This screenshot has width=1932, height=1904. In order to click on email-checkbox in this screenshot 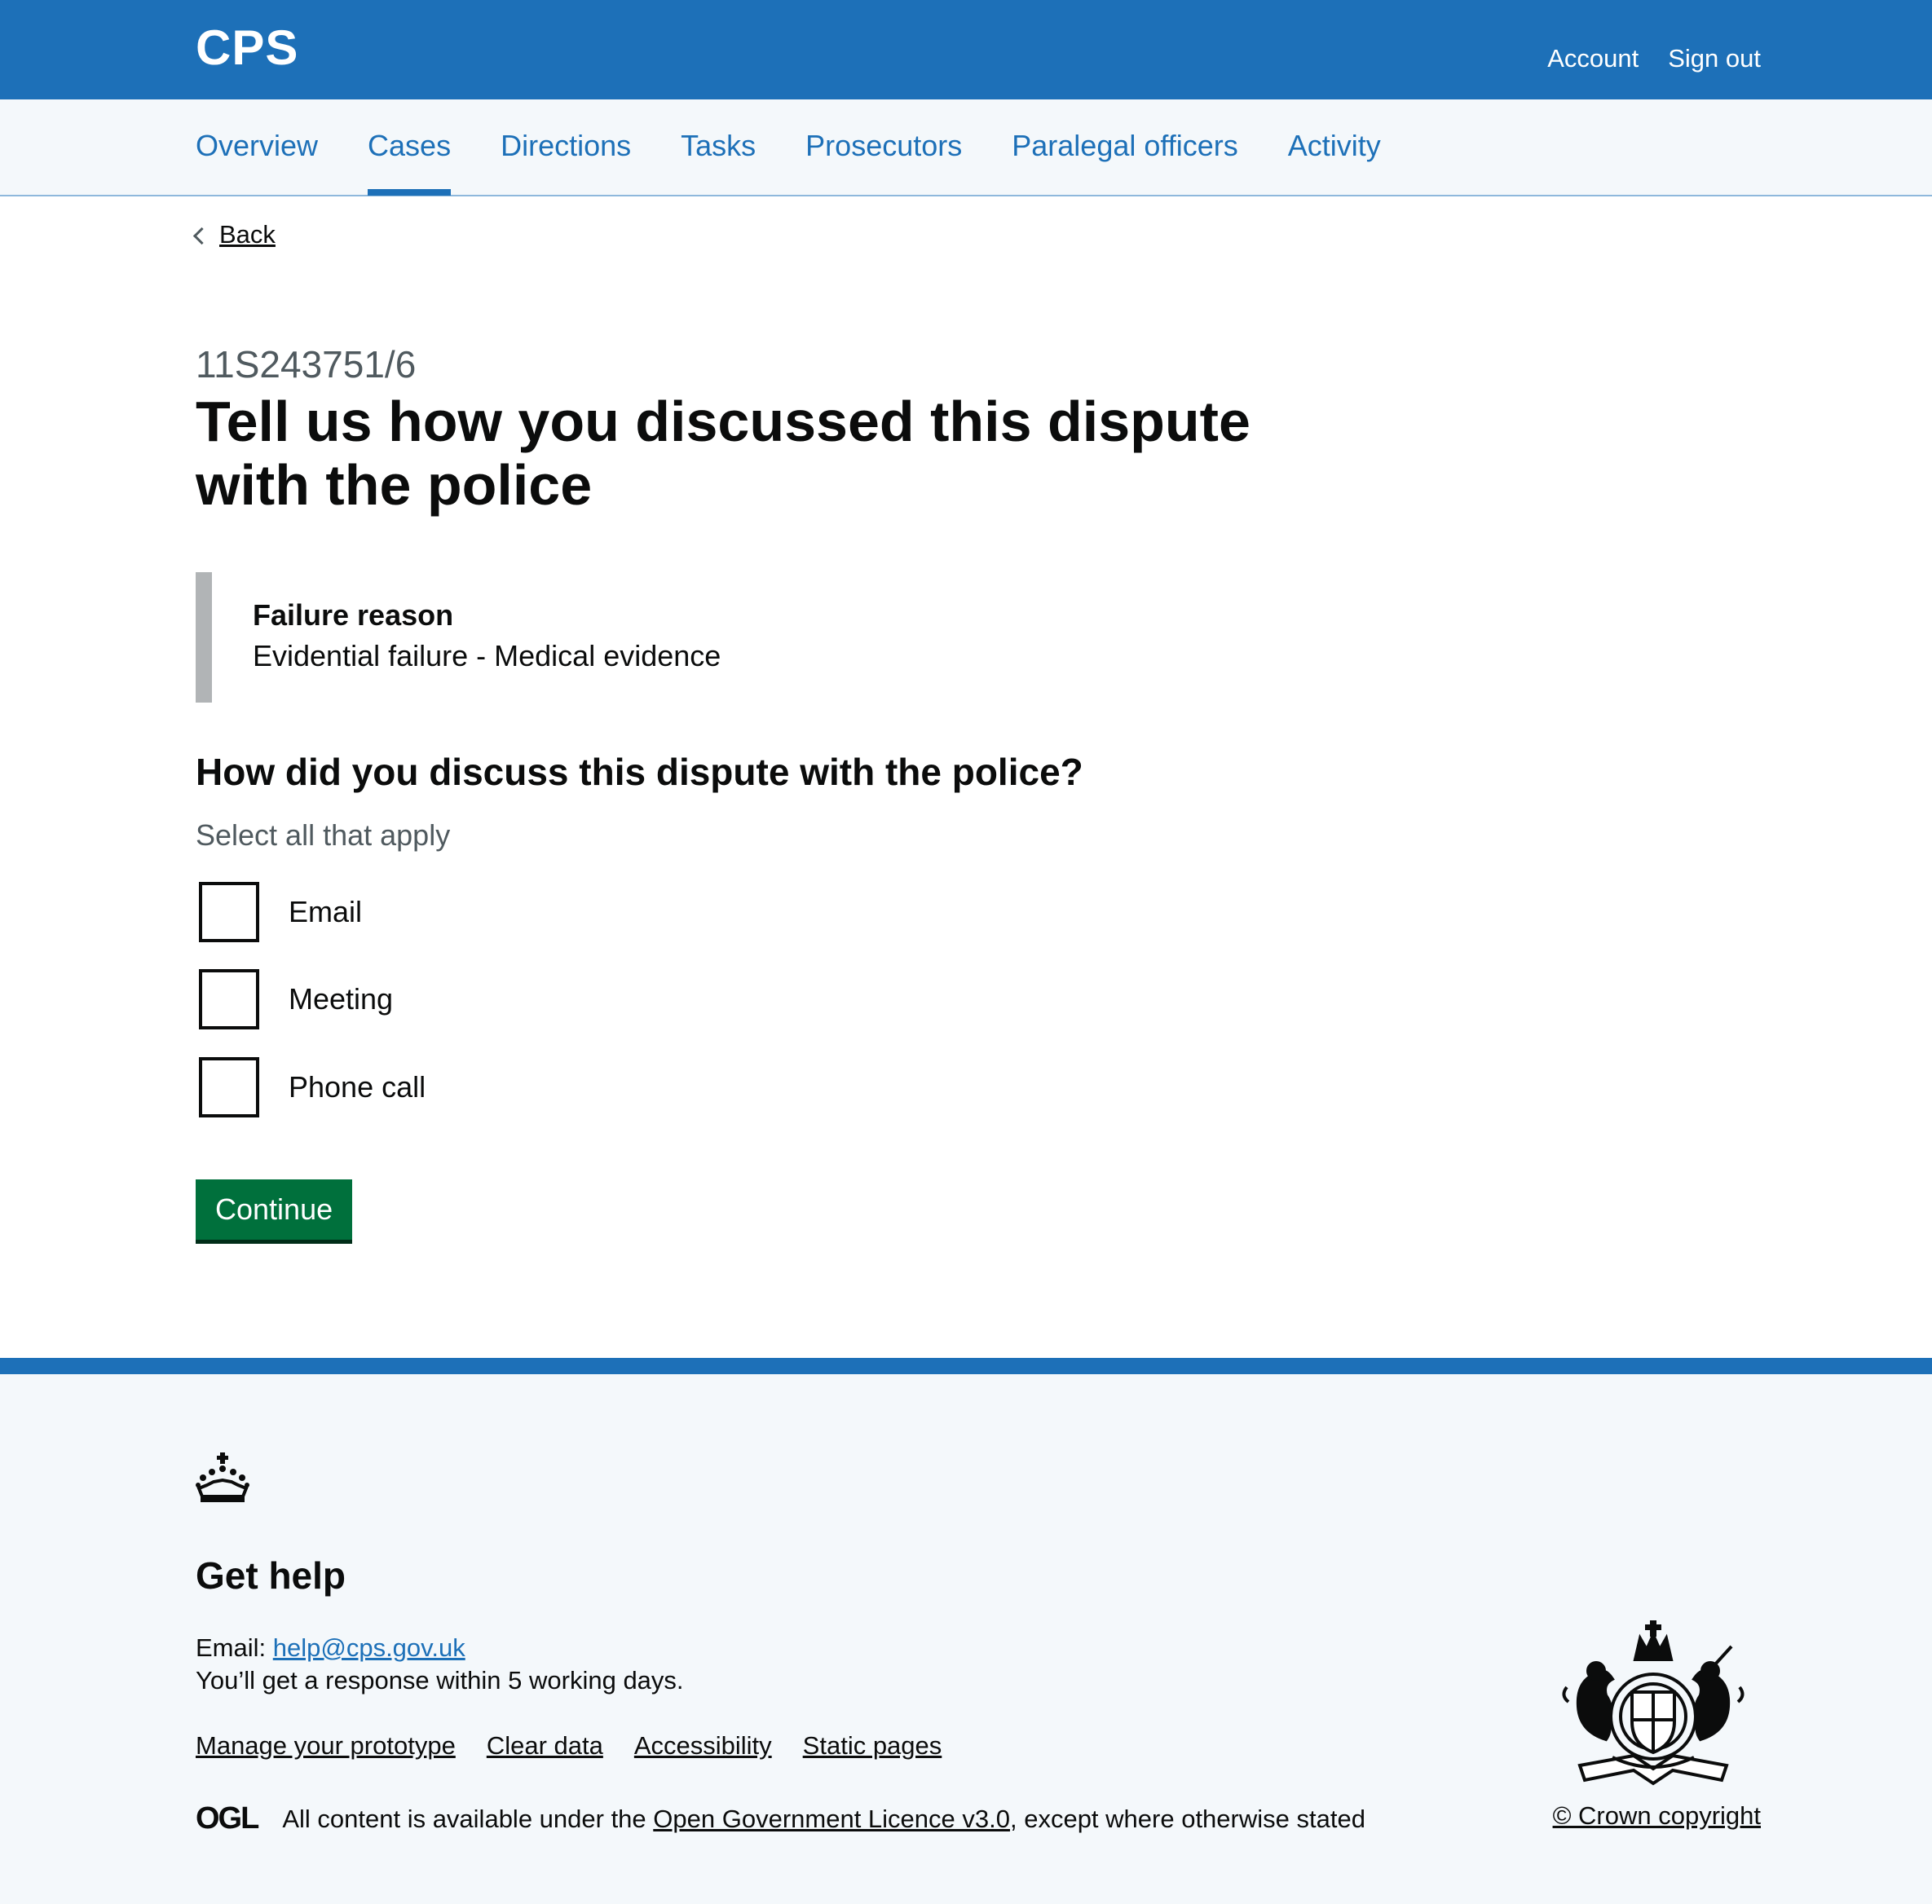, I will do `click(229, 912)`.